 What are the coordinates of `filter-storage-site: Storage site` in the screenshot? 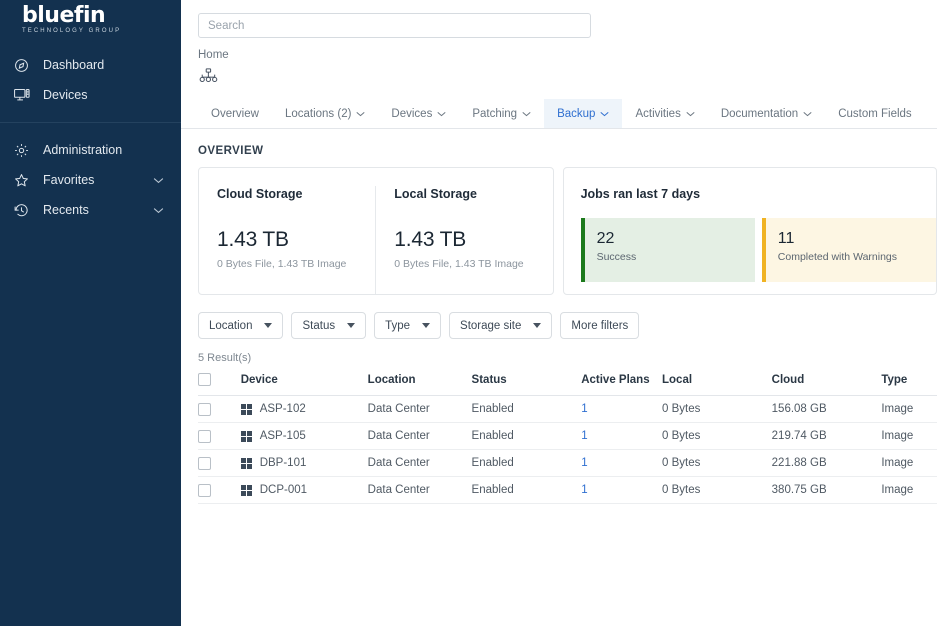 It's located at (501, 325).